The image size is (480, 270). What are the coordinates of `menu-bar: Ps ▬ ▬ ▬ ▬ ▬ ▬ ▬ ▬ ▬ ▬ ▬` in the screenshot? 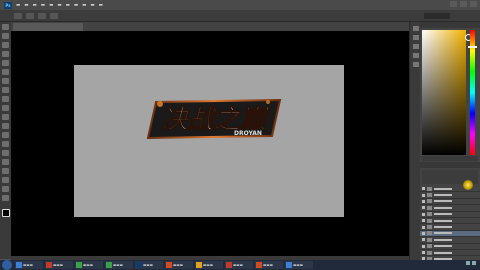 It's located at (240, 5).